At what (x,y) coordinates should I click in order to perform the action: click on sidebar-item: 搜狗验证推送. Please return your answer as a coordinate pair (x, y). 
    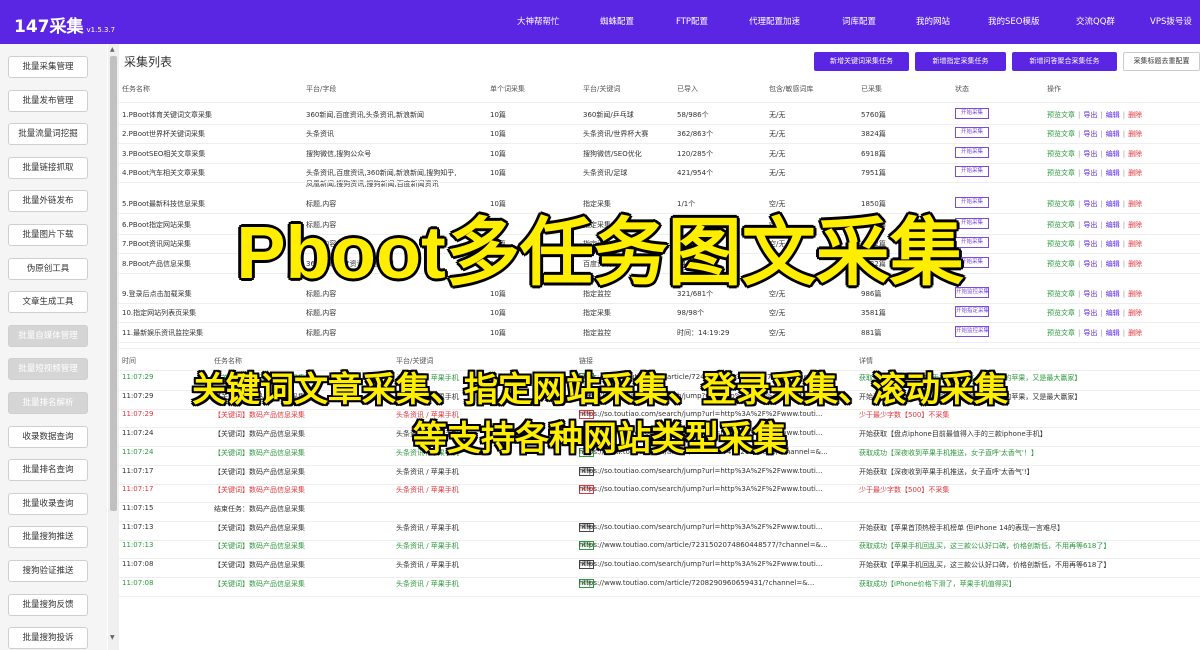
    Looking at the image, I should click on (48, 571).